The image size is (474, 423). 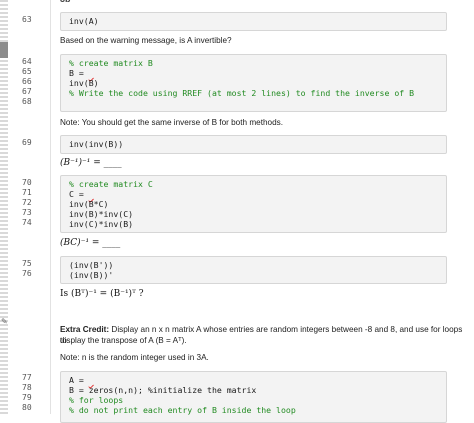 I want to click on code-line: A =, so click(x=81, y=380).